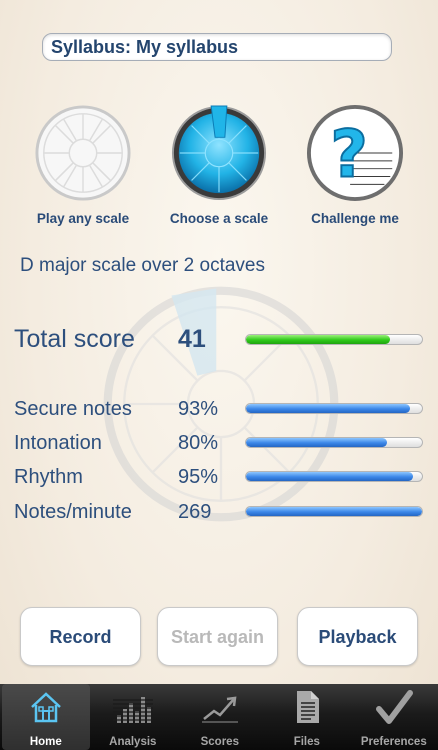 This screenshot has width=438, height=750. What do you see at coordinates (142, 265) in the screenshot?
I see `scale-title: D major scale over 2 octaves` at bounding box center [142, 265].